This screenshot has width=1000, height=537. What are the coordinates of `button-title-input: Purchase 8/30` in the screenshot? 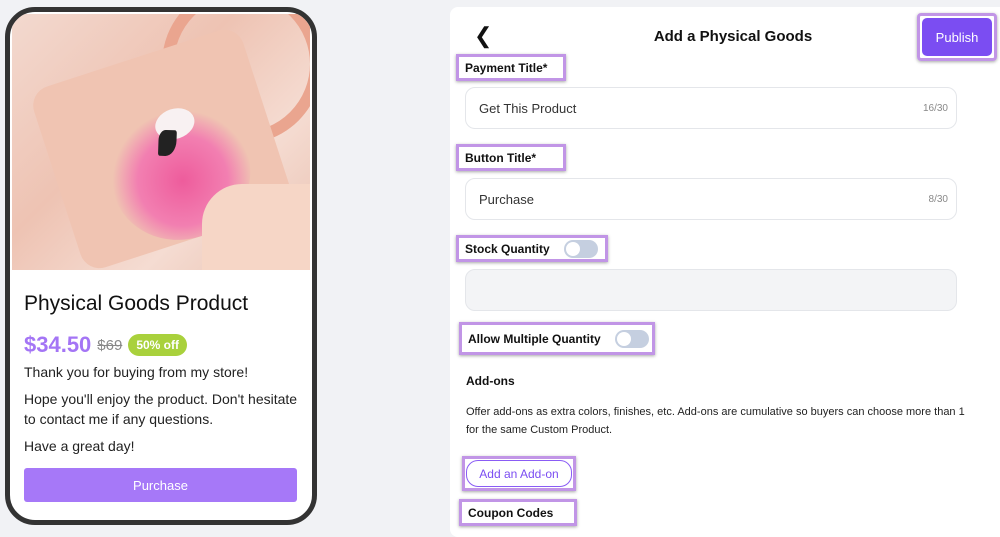 It's located at (711, 199).